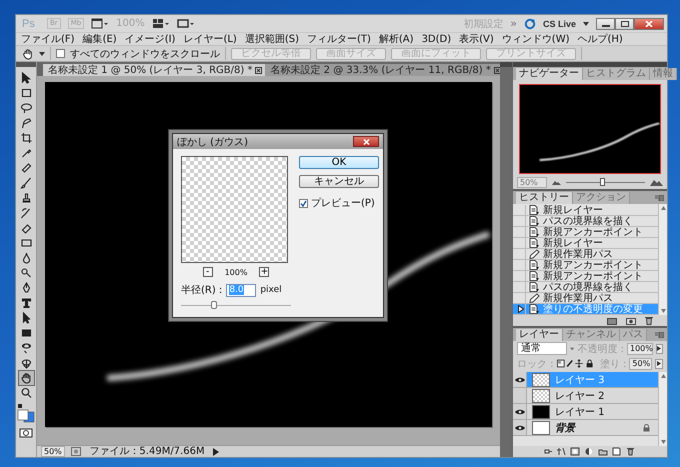 This screenshot has height=467, width=680. I want to click on preview-icon, so click(76, 451).